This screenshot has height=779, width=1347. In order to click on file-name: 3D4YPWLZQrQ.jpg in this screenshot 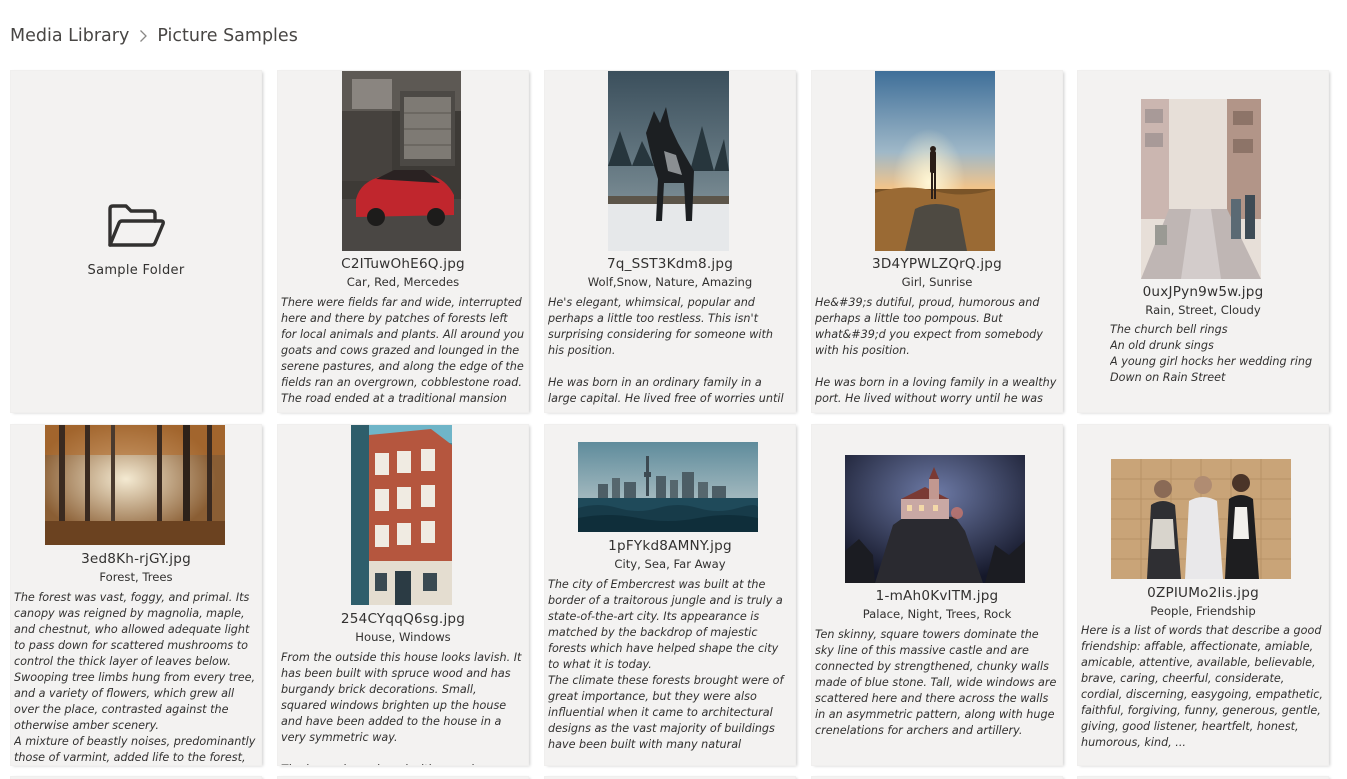, I will do `click(937, 264)`.